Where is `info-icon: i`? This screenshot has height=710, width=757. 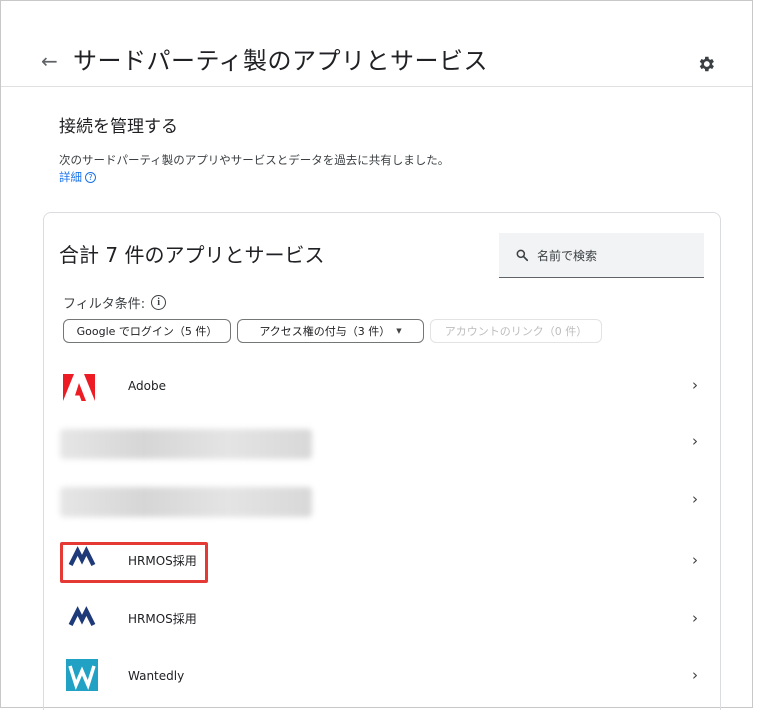 info-icon: i is located at coordinates (159, 302).